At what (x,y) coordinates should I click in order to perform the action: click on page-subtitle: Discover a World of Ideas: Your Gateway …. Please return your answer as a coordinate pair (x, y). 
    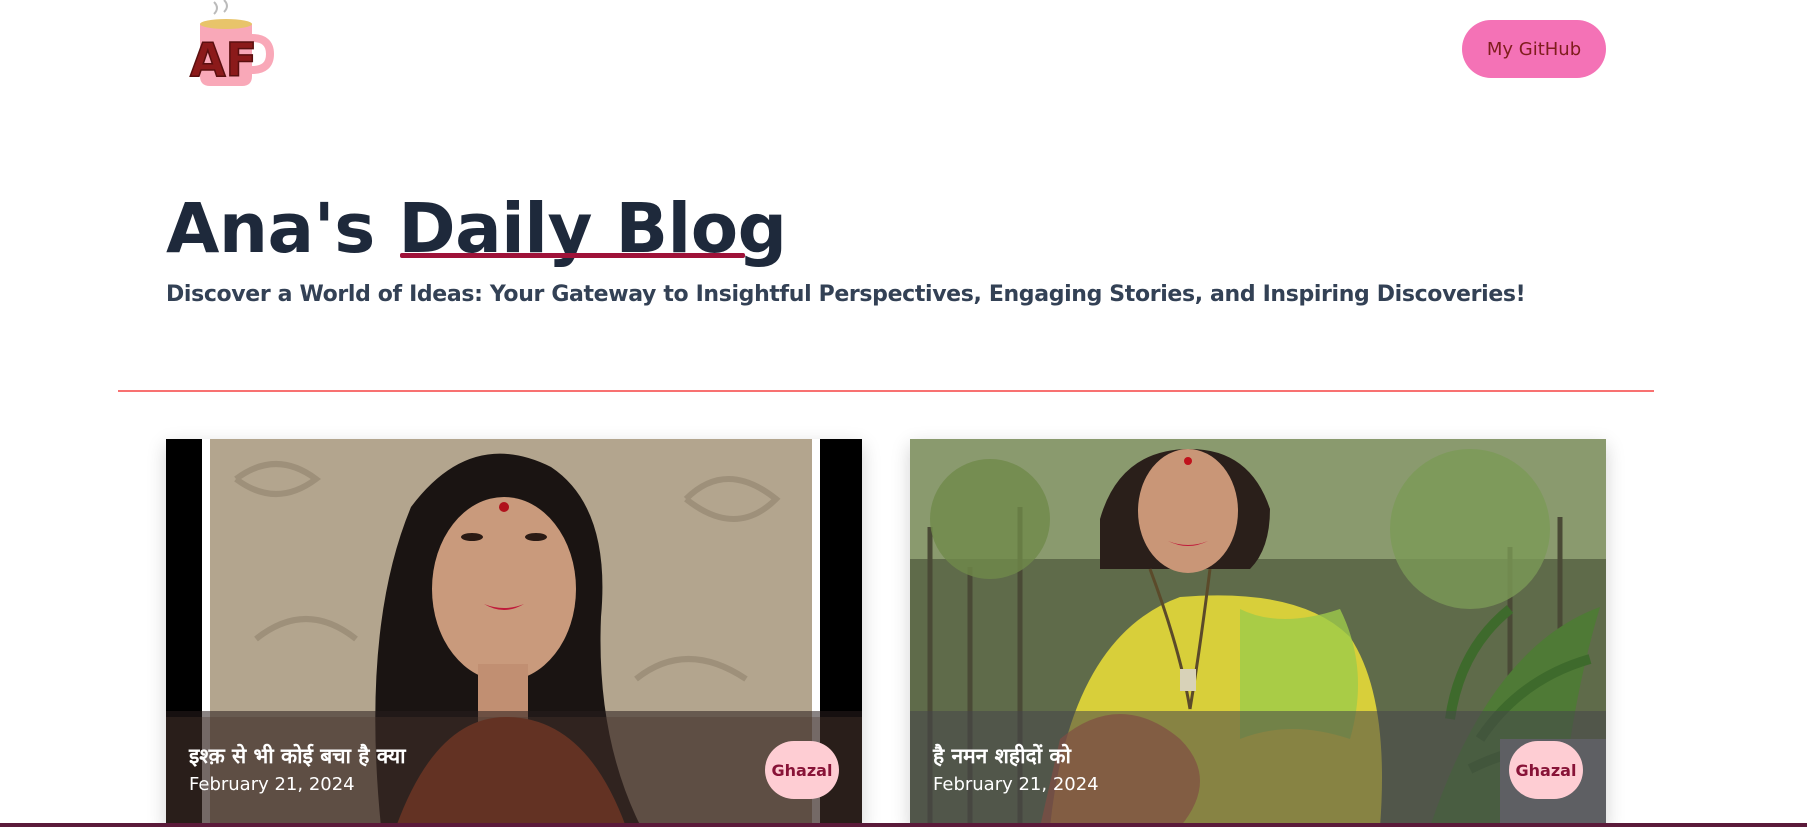
    Looking at the image, I should click on (846, 294).